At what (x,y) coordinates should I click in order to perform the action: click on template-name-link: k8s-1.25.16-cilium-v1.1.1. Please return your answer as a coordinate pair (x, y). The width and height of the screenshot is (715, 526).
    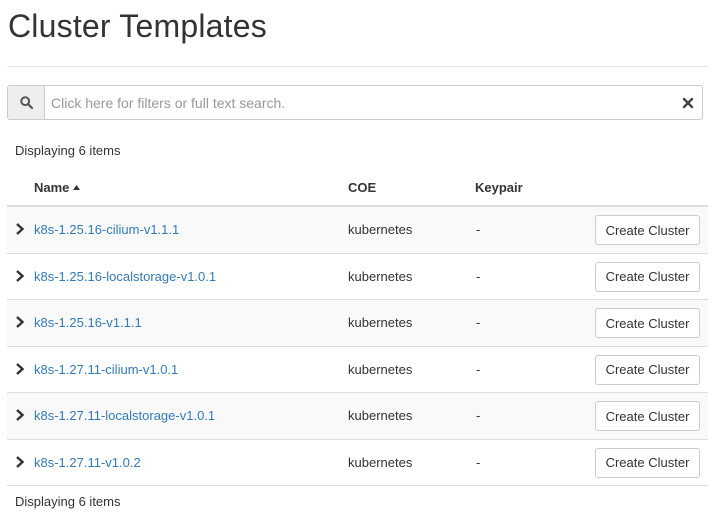
    Looking at the image, I should click on (106, 229).